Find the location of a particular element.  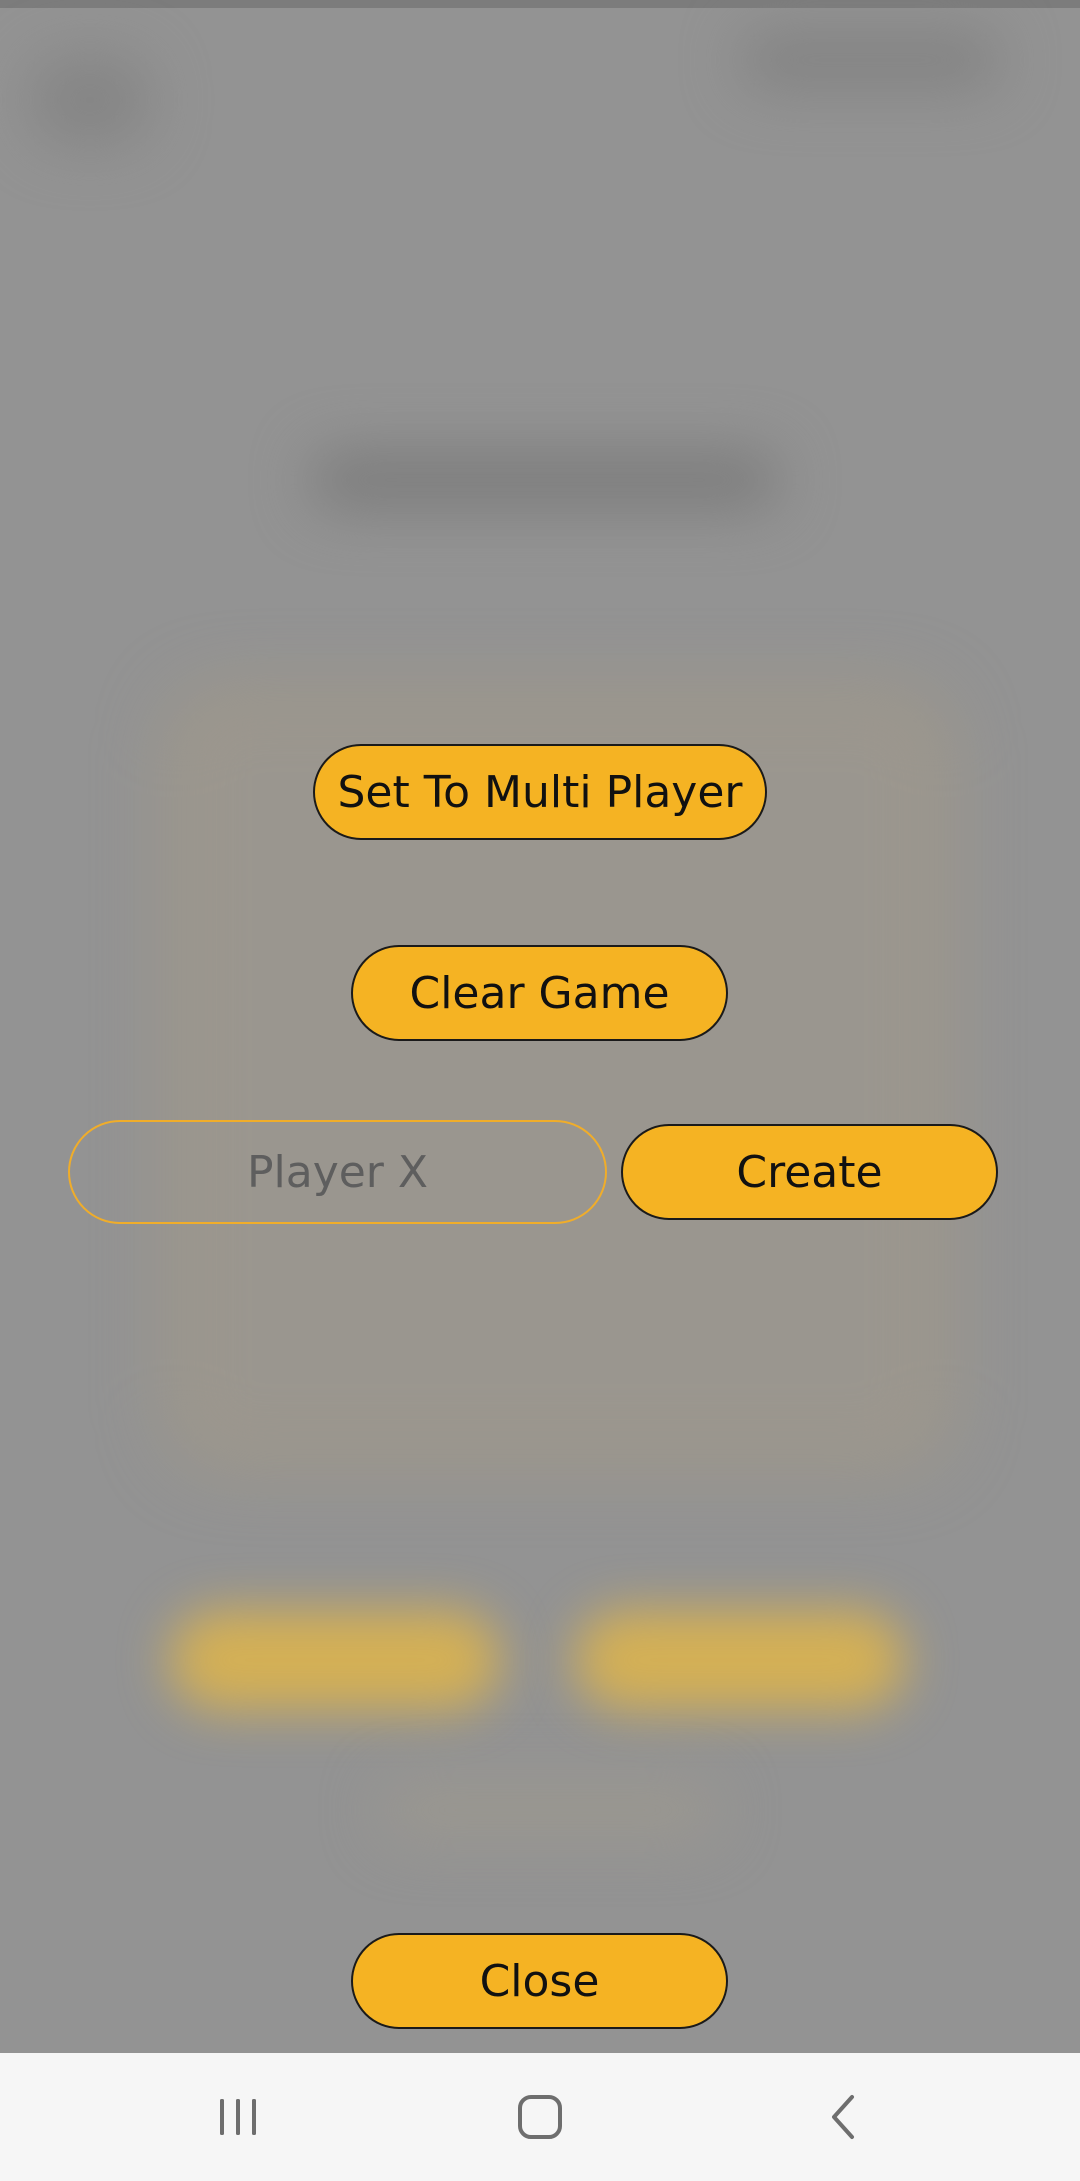

clear-game-button: Clear Game is located at coordinates (539, 993).